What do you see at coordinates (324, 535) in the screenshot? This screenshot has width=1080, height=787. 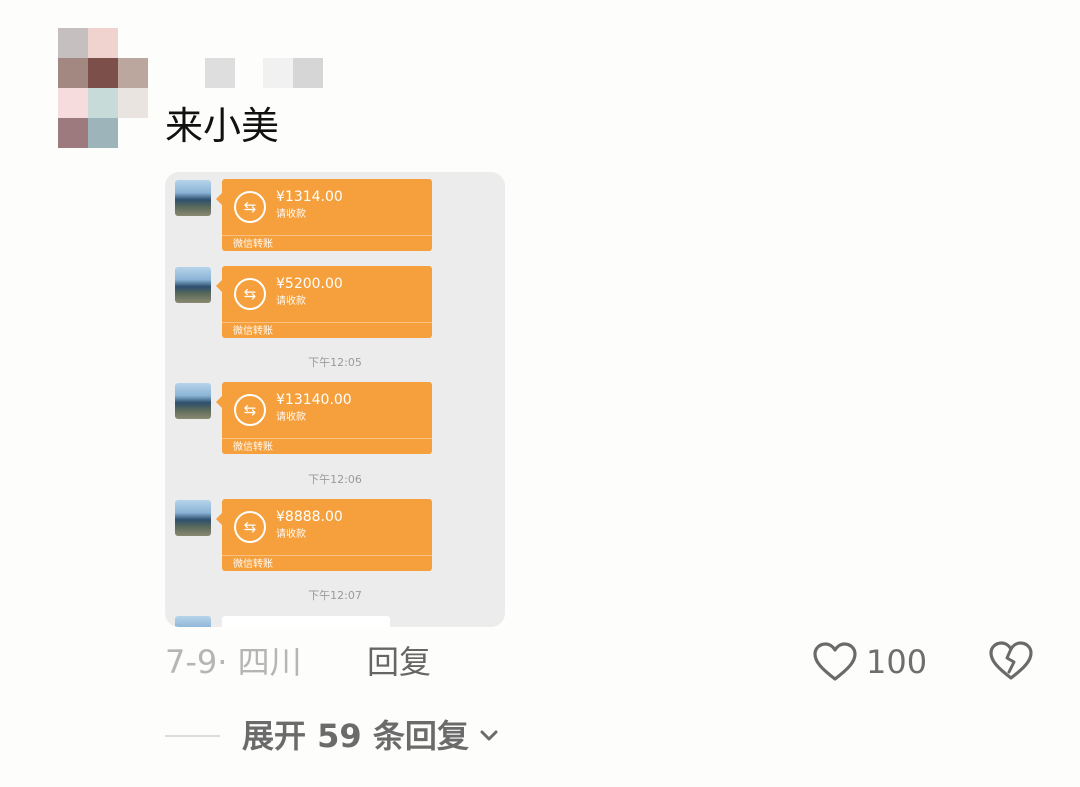 I see `transfer-bubble: ⇆ ¥8888.00 请收款 微信转账` at bounding box center [324, 535].